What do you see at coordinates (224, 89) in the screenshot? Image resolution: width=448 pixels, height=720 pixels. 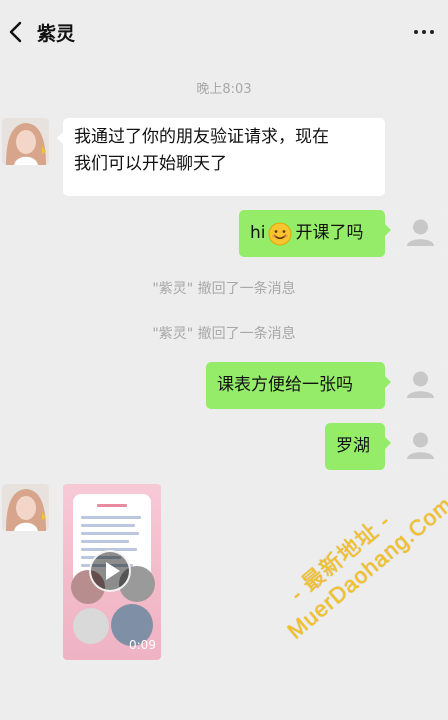 I see `timestamp: 晚上8:03` at bounding box center [224, 89].